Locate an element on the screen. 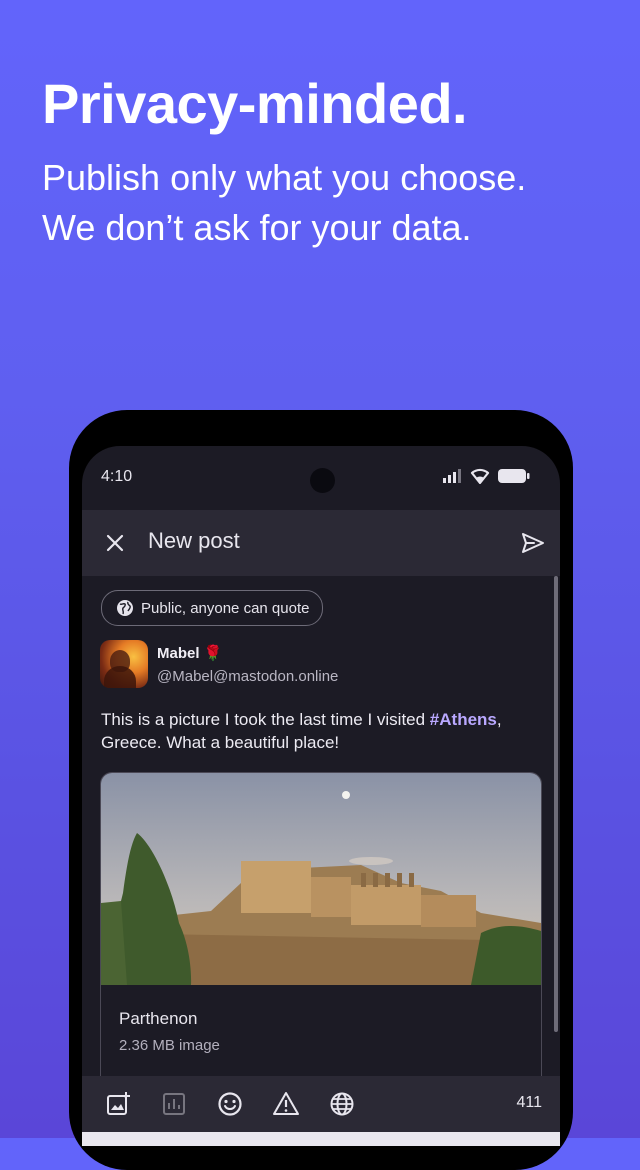 This screenshot has height=1170, width=640. visibility-selector: Public, anyone can quote is located at coordinates (212, 608).